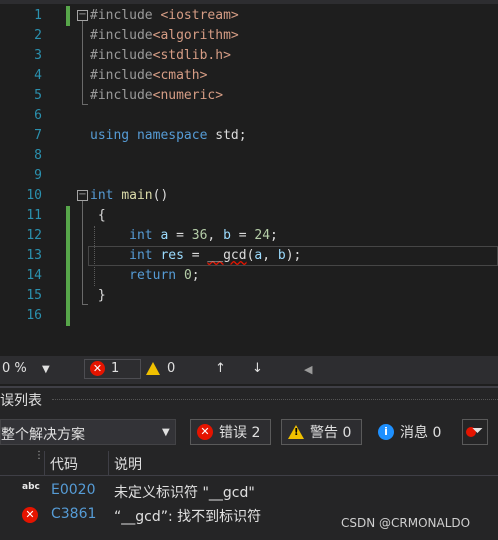 This screenshot has width=498, height=540. What do you see at coordinates (38, 135) in the screenshot?
I see `line-number: 7` at bounding box center [38, 135].